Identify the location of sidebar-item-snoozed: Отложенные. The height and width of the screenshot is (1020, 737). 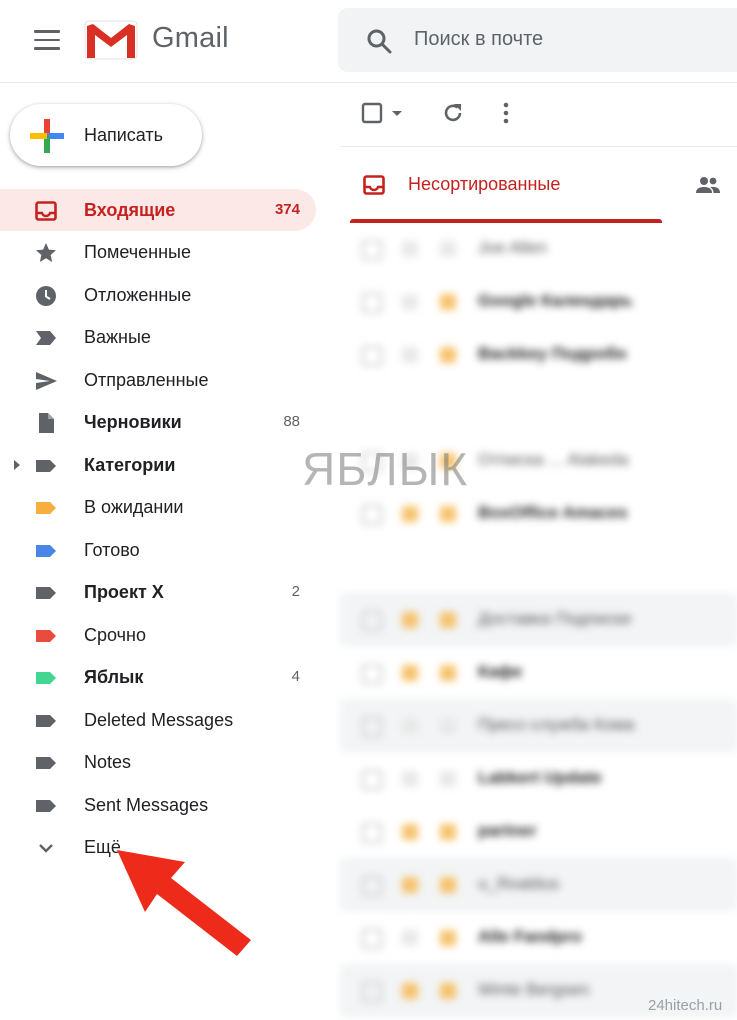
(158, 295).